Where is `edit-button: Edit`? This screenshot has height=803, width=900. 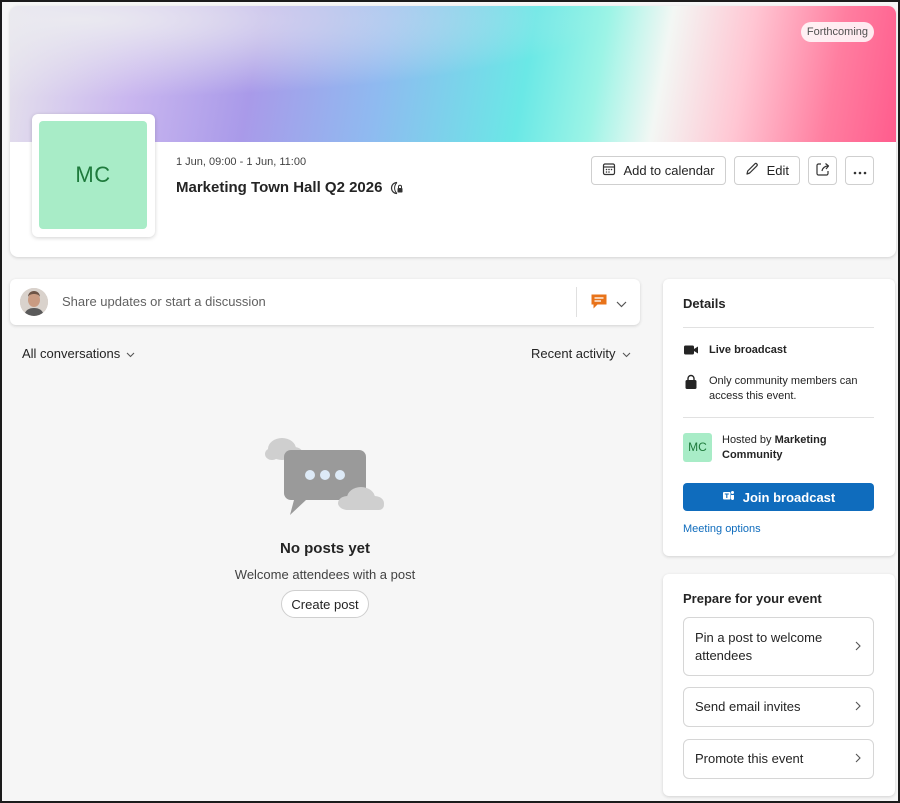 edit-button: Edit is located at coordinates (766, 170).